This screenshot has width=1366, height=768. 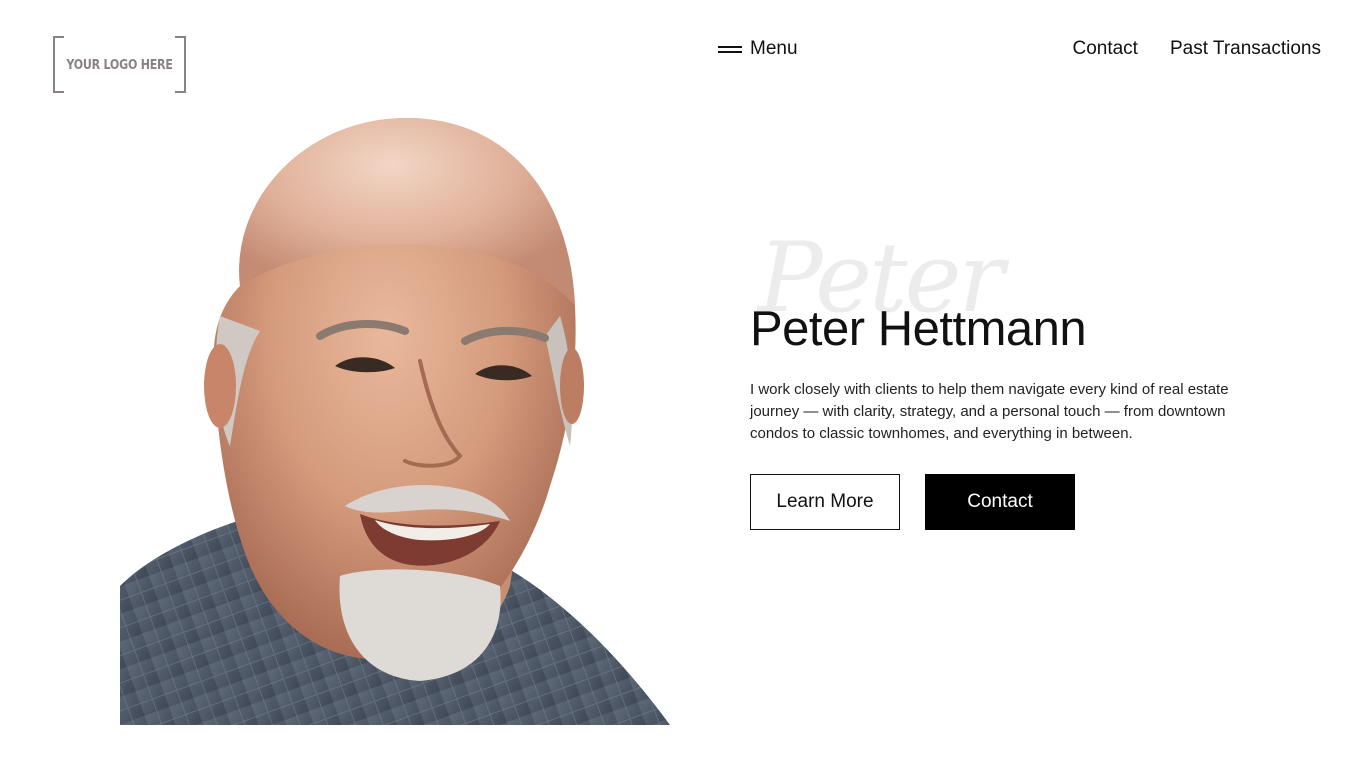 I want to click on contact-button: Contact, so click(x=1000, y=502).